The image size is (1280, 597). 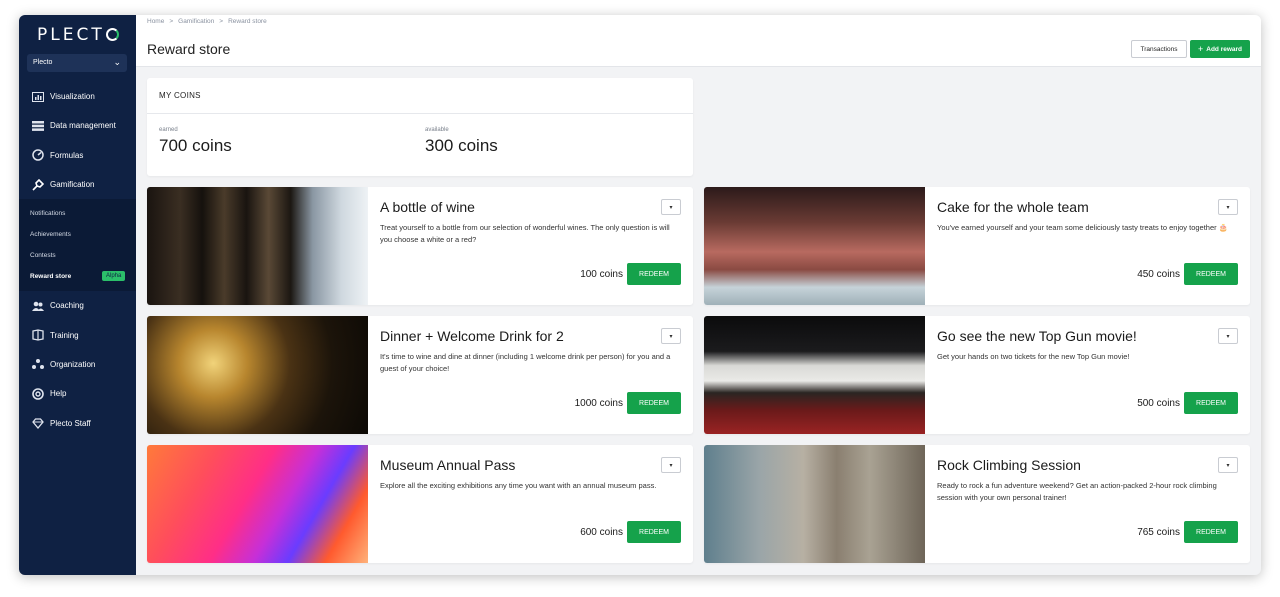 I want to click on sidebar-item-label: Visualization, so click(x=72, y=97).